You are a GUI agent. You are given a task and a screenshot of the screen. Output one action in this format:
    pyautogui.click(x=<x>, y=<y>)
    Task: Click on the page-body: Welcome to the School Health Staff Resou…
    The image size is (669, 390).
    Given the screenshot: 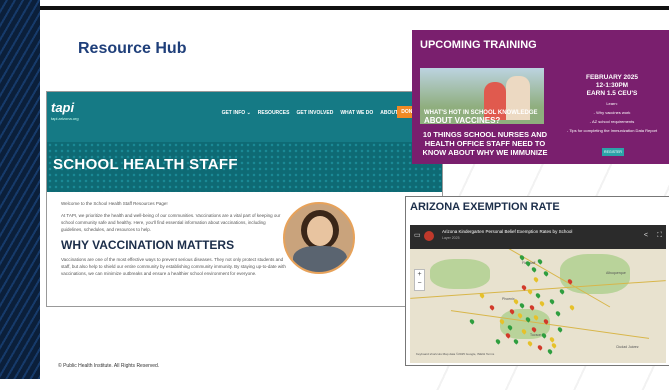 What is the action you would take?
    pyautogui.click(x=173, y=241)
    